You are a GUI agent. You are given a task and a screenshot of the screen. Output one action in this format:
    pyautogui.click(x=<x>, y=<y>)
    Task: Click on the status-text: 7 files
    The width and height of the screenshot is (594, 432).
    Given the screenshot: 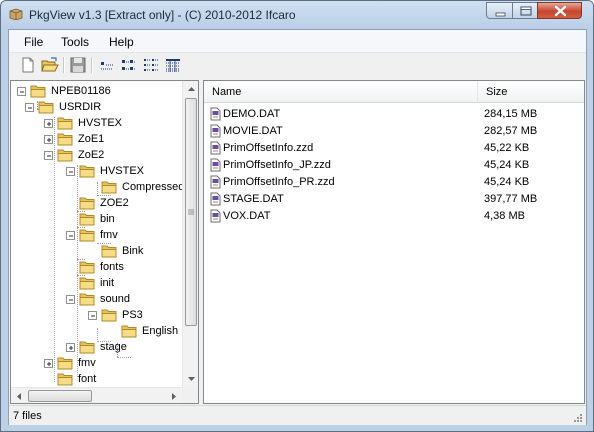 What is the action you would take?
    pyautogui.click(x=27, y=416)
    